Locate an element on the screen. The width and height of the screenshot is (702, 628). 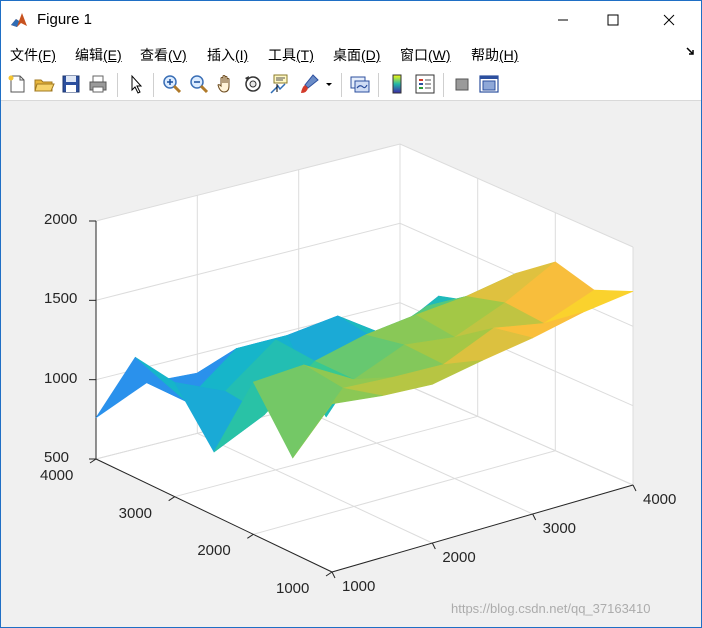
z-tick-label: 1000 is located at coordinates (61, 378).